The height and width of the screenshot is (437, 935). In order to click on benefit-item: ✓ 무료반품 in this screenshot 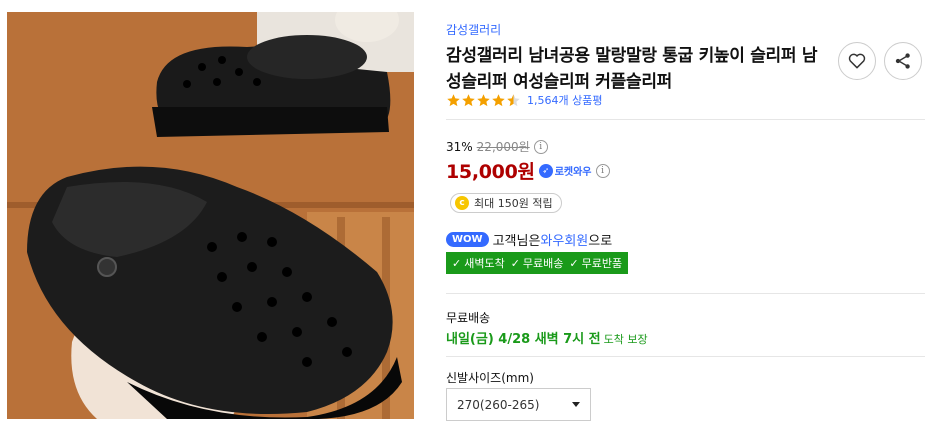, I will do `click(595, 263)`.